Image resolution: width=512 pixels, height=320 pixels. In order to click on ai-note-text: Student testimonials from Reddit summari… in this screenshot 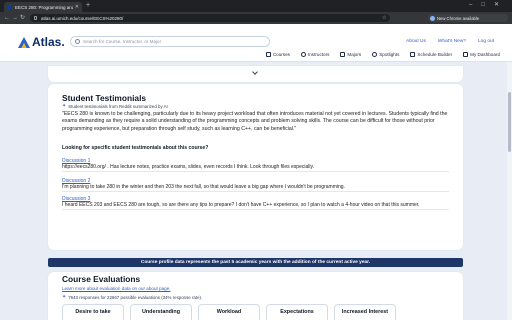, I will do `click(118, 106)`.